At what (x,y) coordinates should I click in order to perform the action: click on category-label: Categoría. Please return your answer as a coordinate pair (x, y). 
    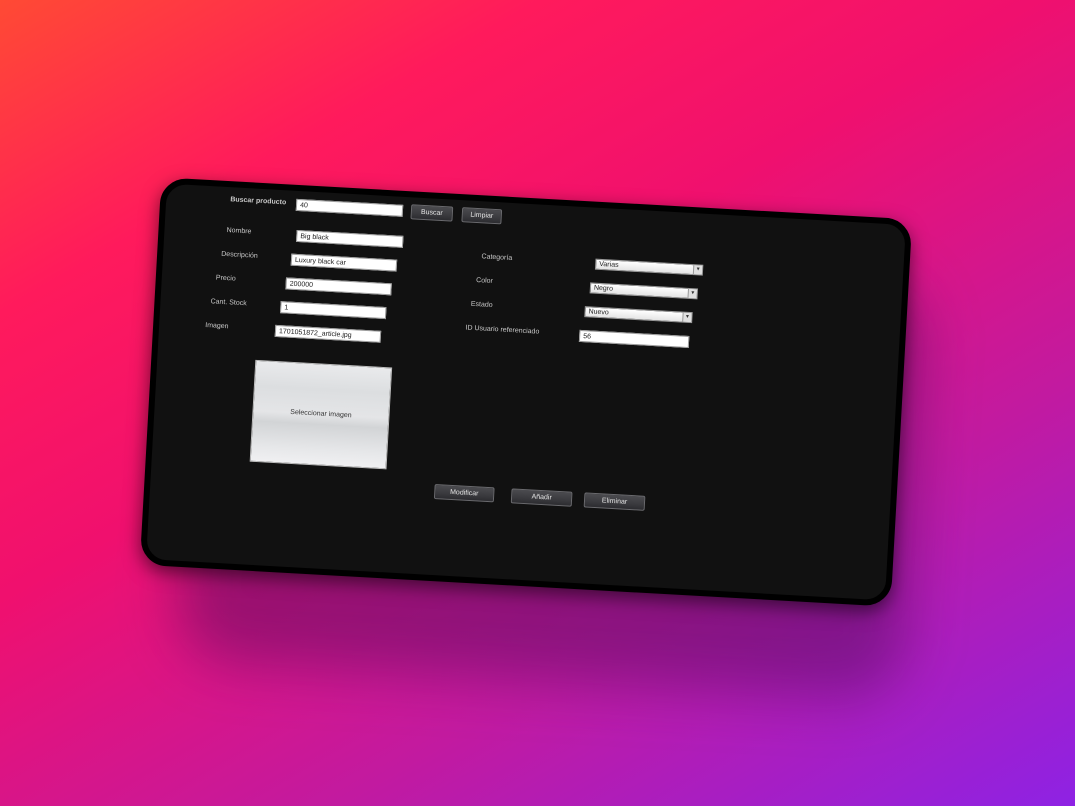
    Looking at the image, I should click on (497, 258).